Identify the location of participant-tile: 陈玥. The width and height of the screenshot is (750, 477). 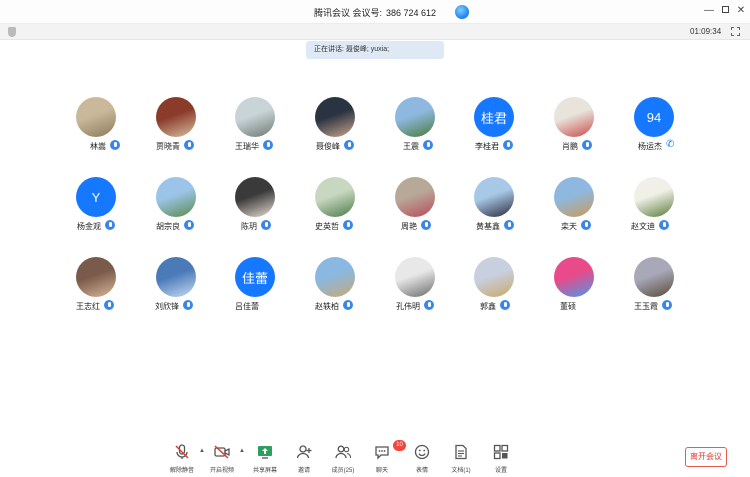
(254, 210).